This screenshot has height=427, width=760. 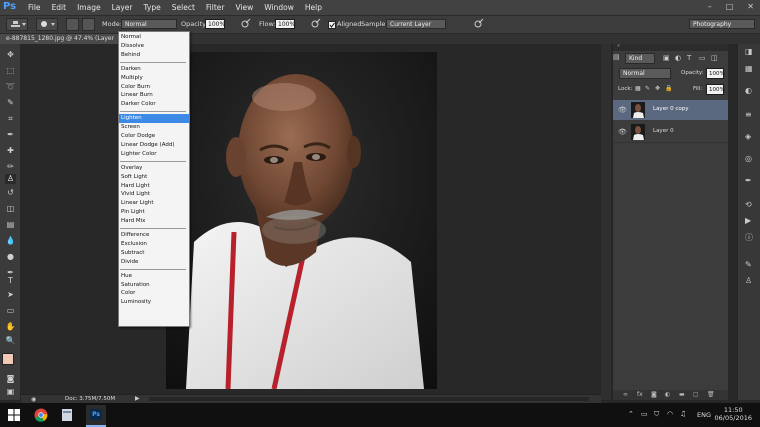 What do you see at coordinates (748, 264) in the screenshot?
I see `brush-panel-icon: ✎` at bounding box center [748, 264].